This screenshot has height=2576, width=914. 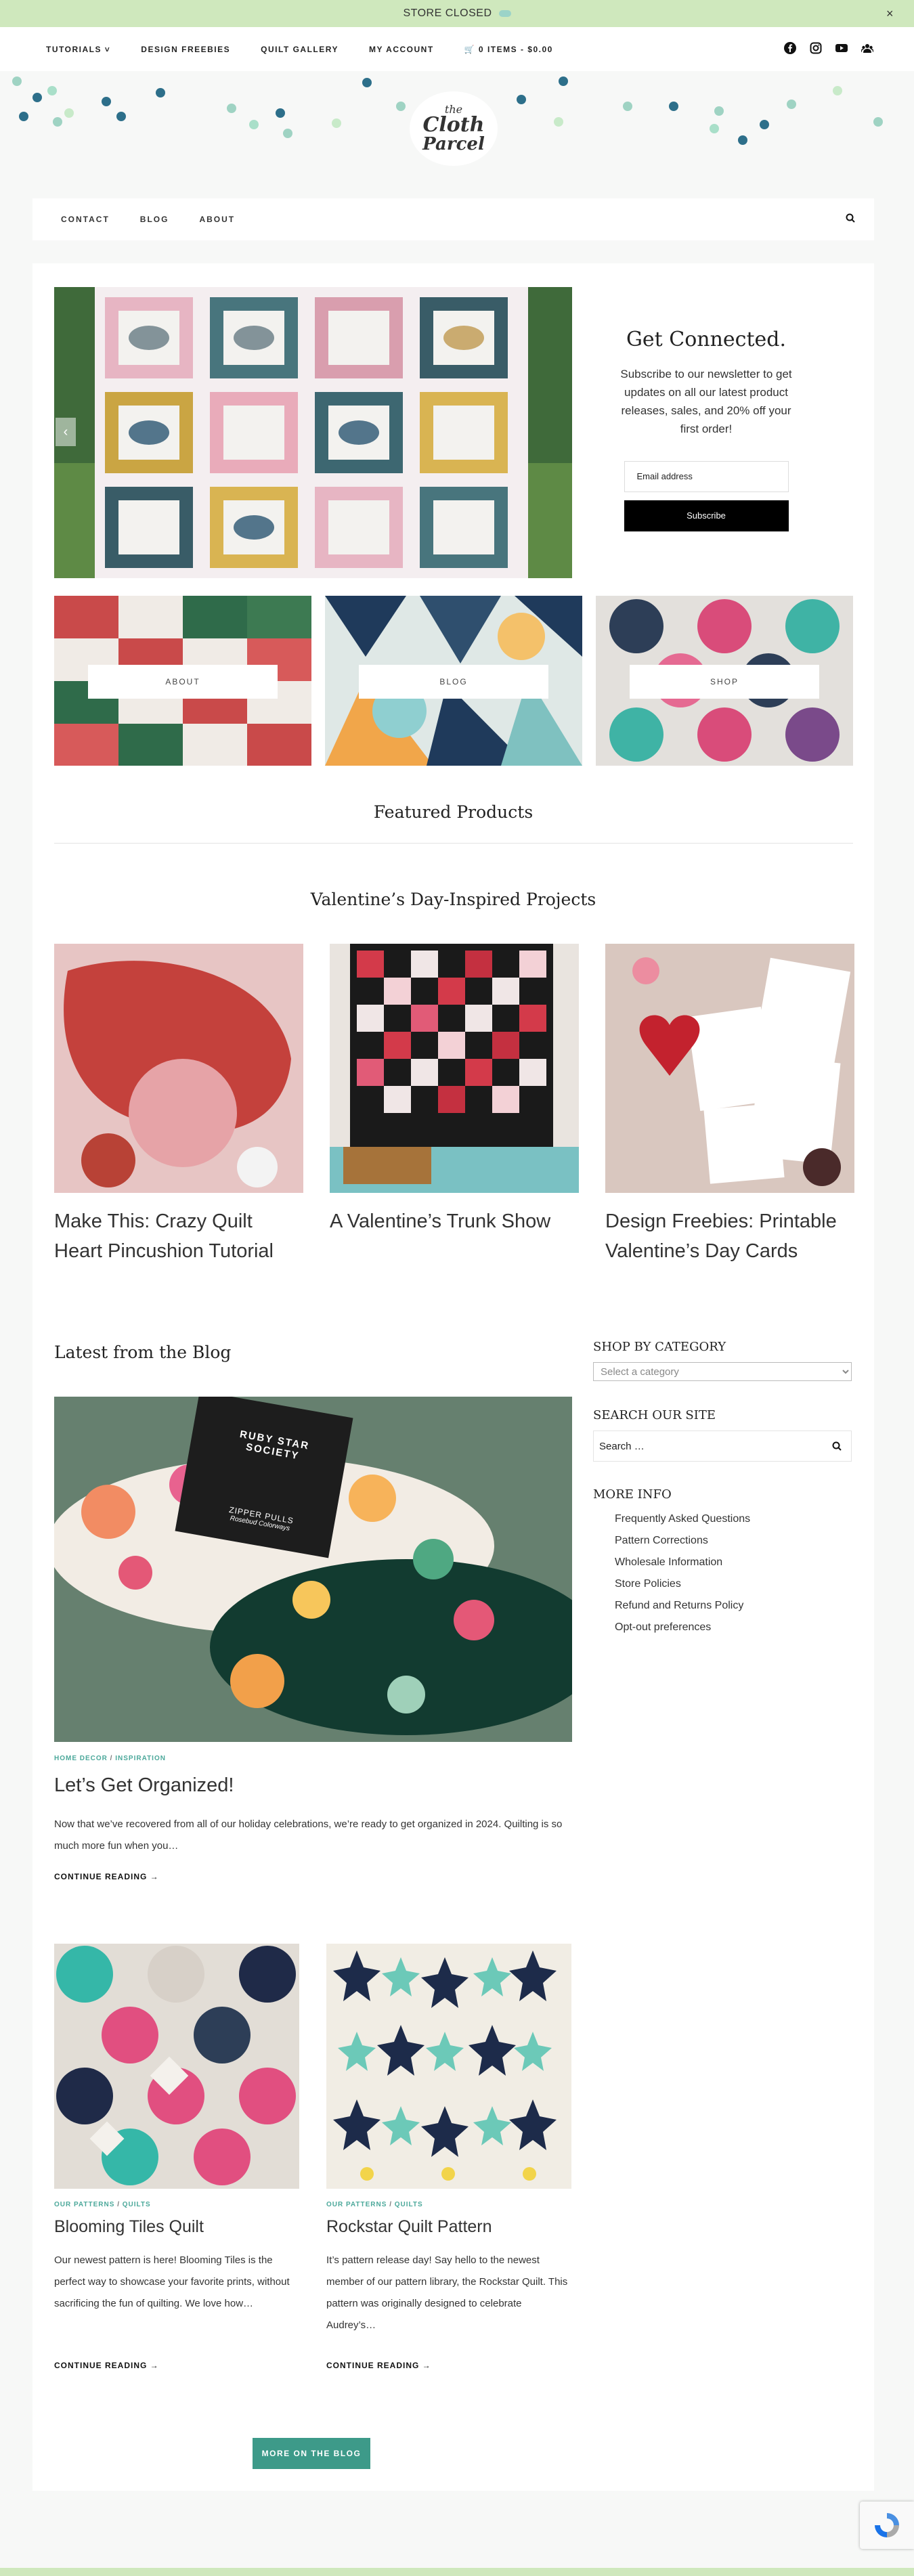 I want to click on subscribe-button: Subscribe, so click(x=706, y=515).